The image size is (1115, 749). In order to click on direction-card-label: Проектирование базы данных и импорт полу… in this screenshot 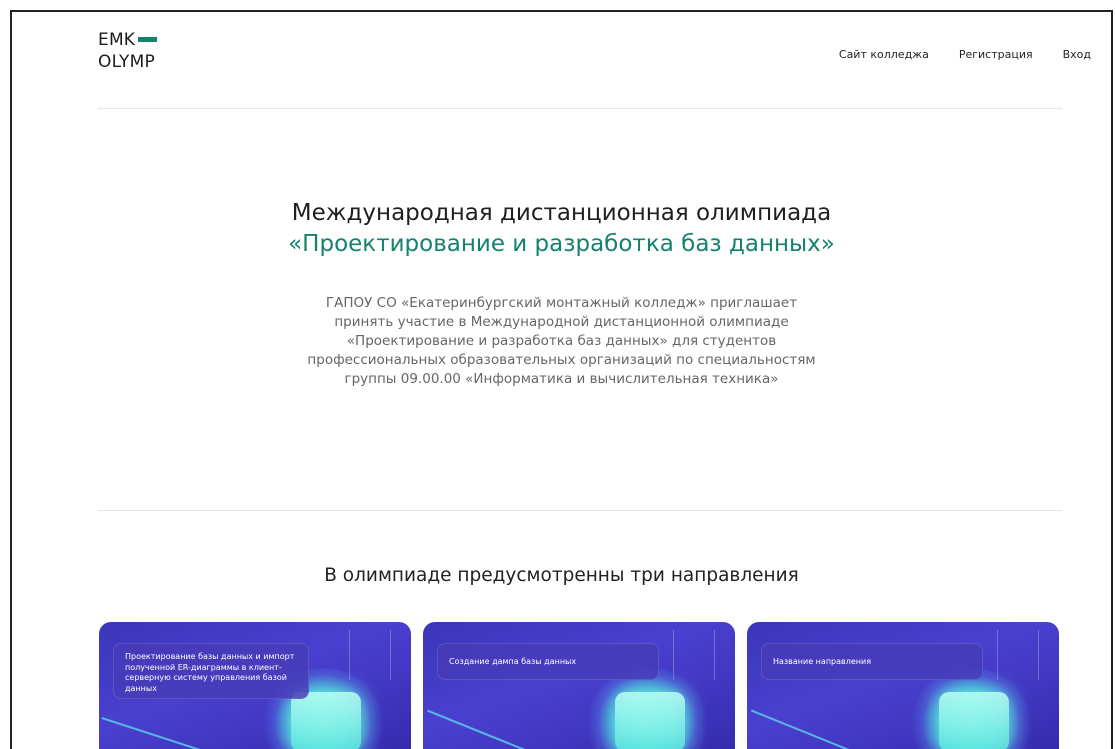, I will do `click(211, 671)`.